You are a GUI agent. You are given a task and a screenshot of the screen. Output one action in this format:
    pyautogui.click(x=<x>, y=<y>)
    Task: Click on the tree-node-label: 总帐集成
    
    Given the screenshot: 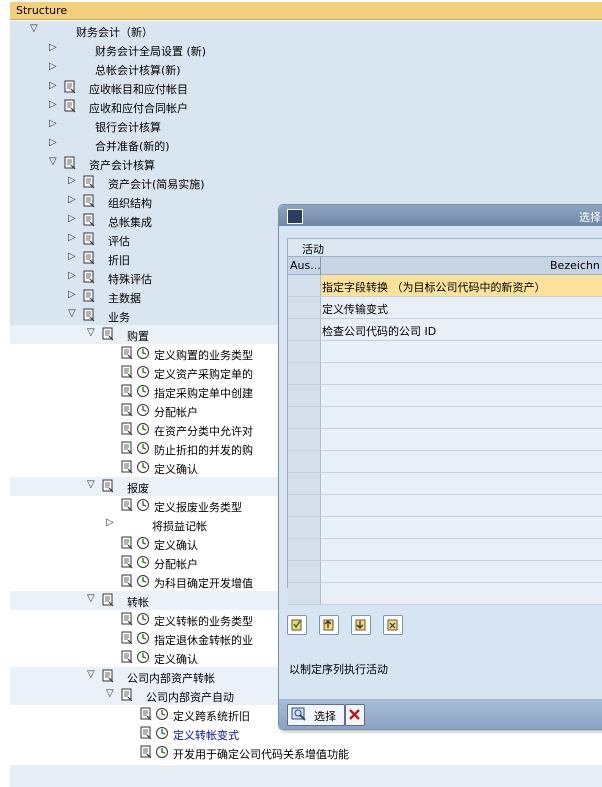 What is the action you would take?
    pyautogui.click(x=130, y=222)
    